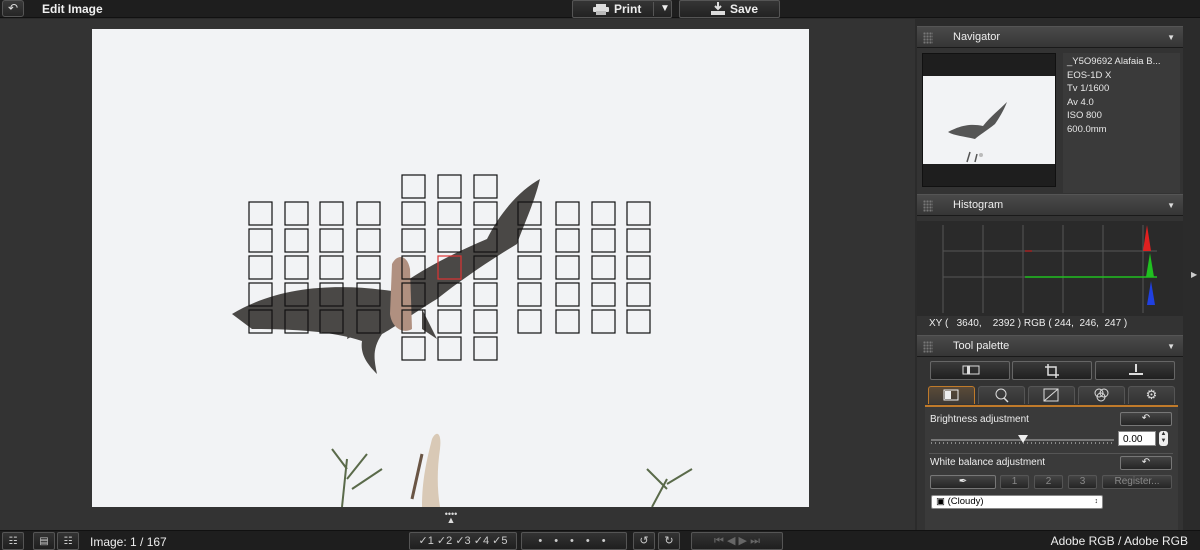  What do you see at coordinates (1146, 419) in the screenshot?
I see `brightness-reset-button: ↶` at bounding box center [1146, 419].